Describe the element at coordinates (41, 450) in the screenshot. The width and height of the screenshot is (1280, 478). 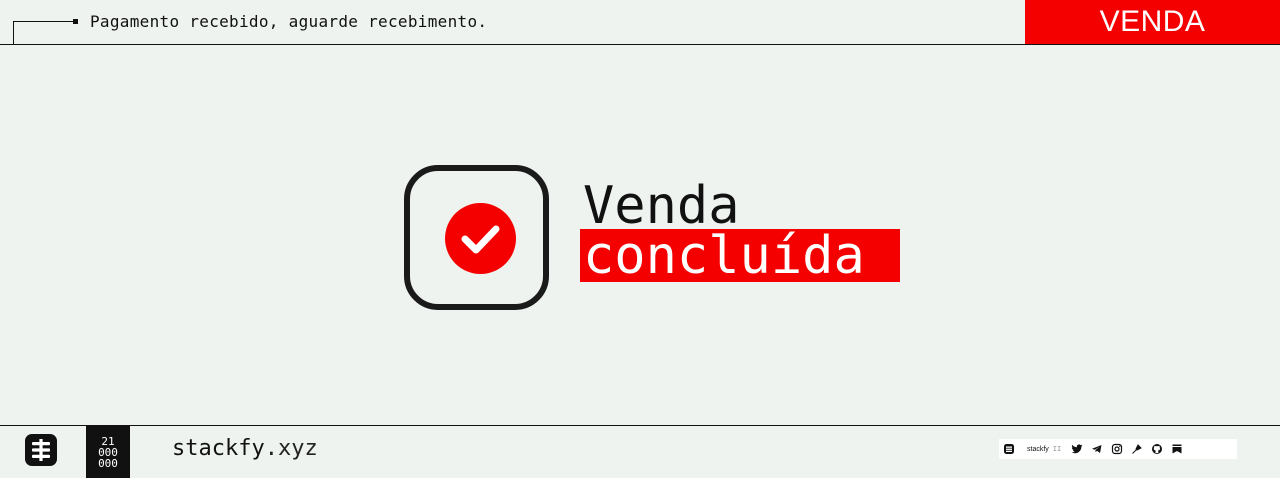
I see `app-logo-icon` at that location.